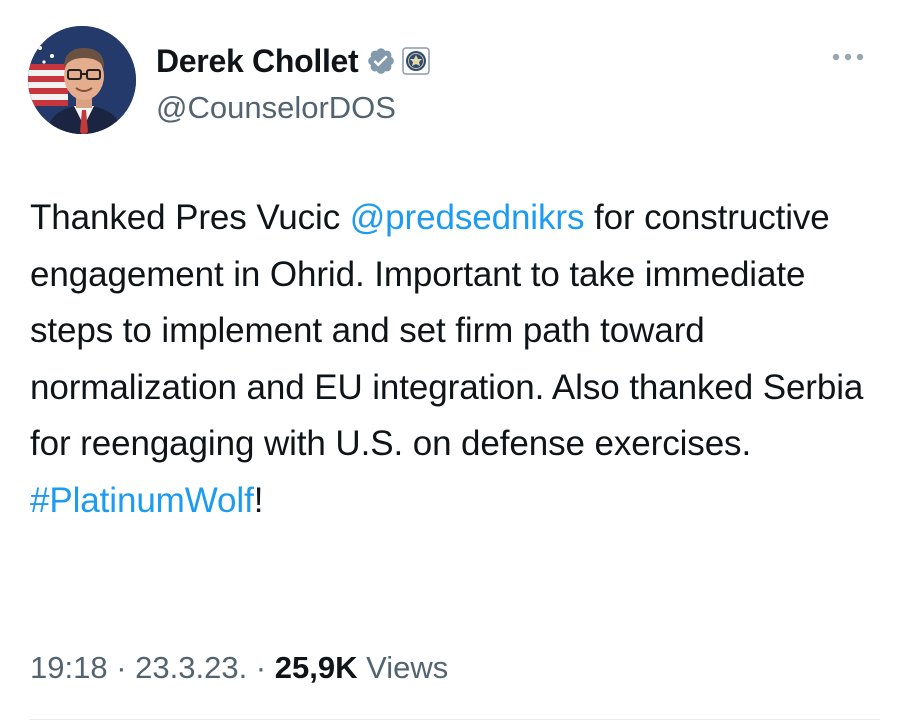 The height and width of the screenshot is (724, 900). What do you see at coordinates (293, 108) in the screenshot?
I see `author-handle: @CounselorDOS` at bounding box center [293, 108].